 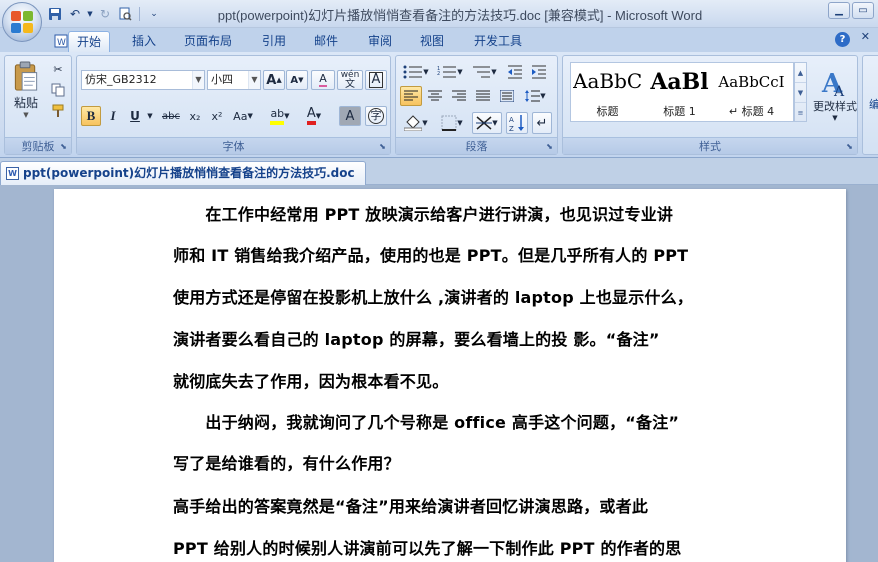 What do you see at coordinates (873, 104) in the screenshot?
I see `editing-icon: 编` at bounding box center [873, 104].